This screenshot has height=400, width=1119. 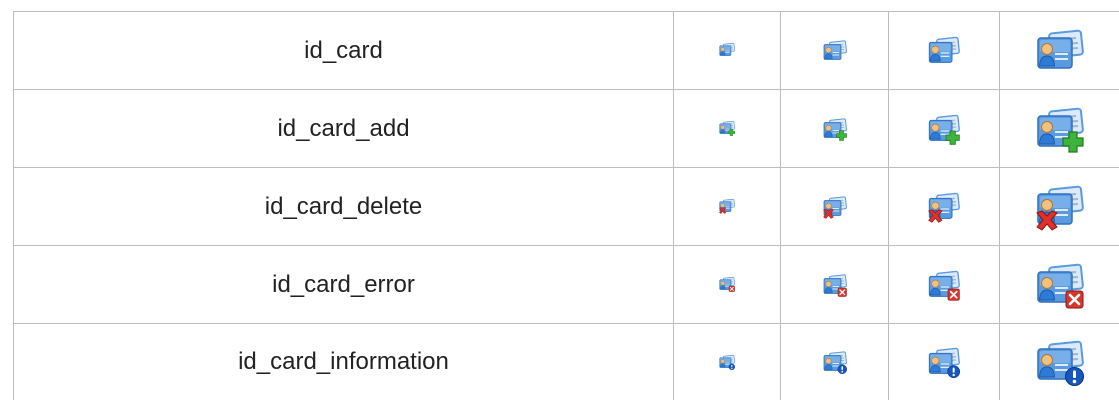 What do you see at coordinates (344, 129) in the screenshot?
I see `icon-name: id_card_add` at bounding box center [344, 129].